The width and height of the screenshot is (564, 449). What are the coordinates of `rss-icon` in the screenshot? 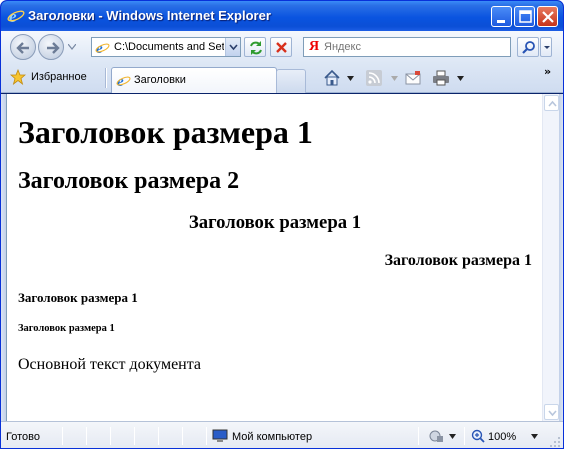 It's located at (374, 78).